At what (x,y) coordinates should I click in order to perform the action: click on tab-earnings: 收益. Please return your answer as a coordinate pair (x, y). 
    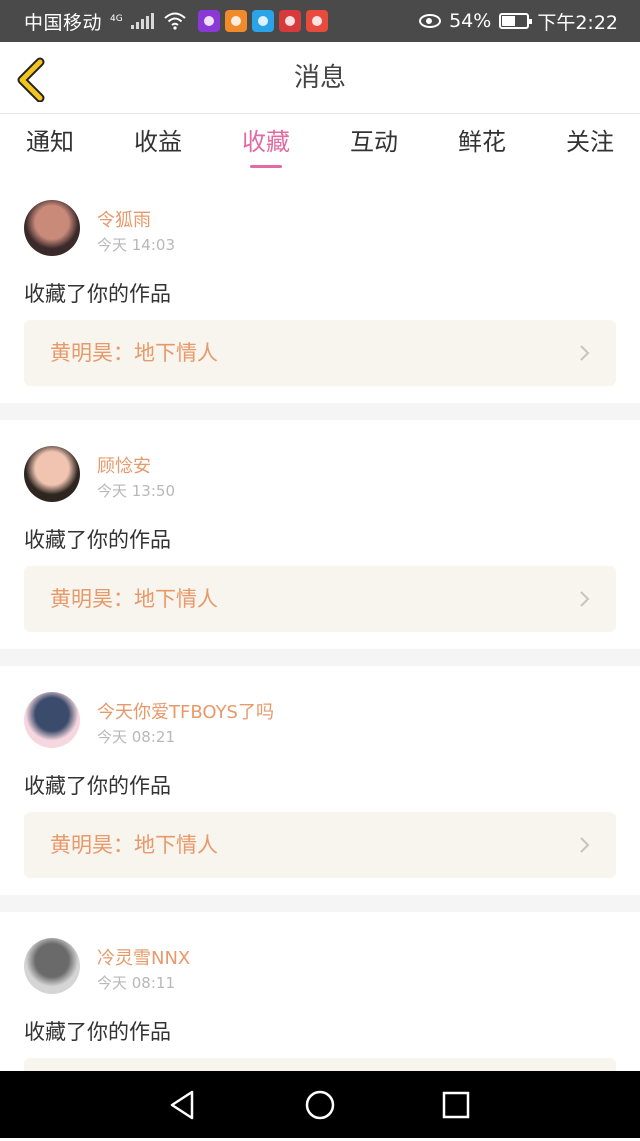
    Looking at the image, I should click on (158, 144).